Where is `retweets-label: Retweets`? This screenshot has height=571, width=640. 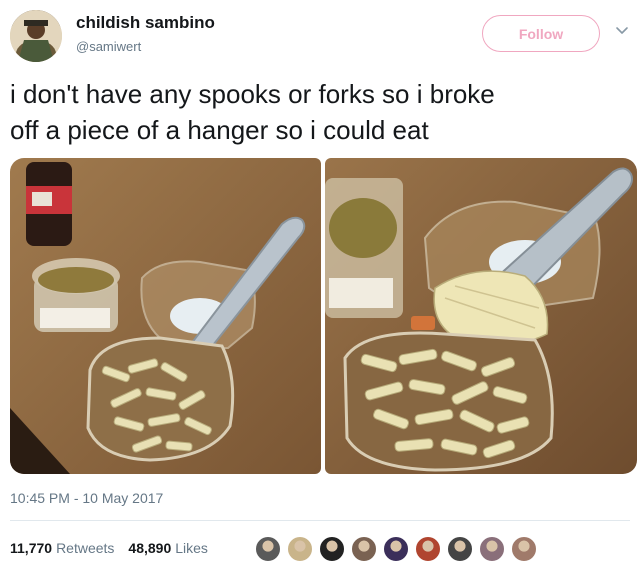 retweets-label: Retweets is located at coordinates (85, 548).